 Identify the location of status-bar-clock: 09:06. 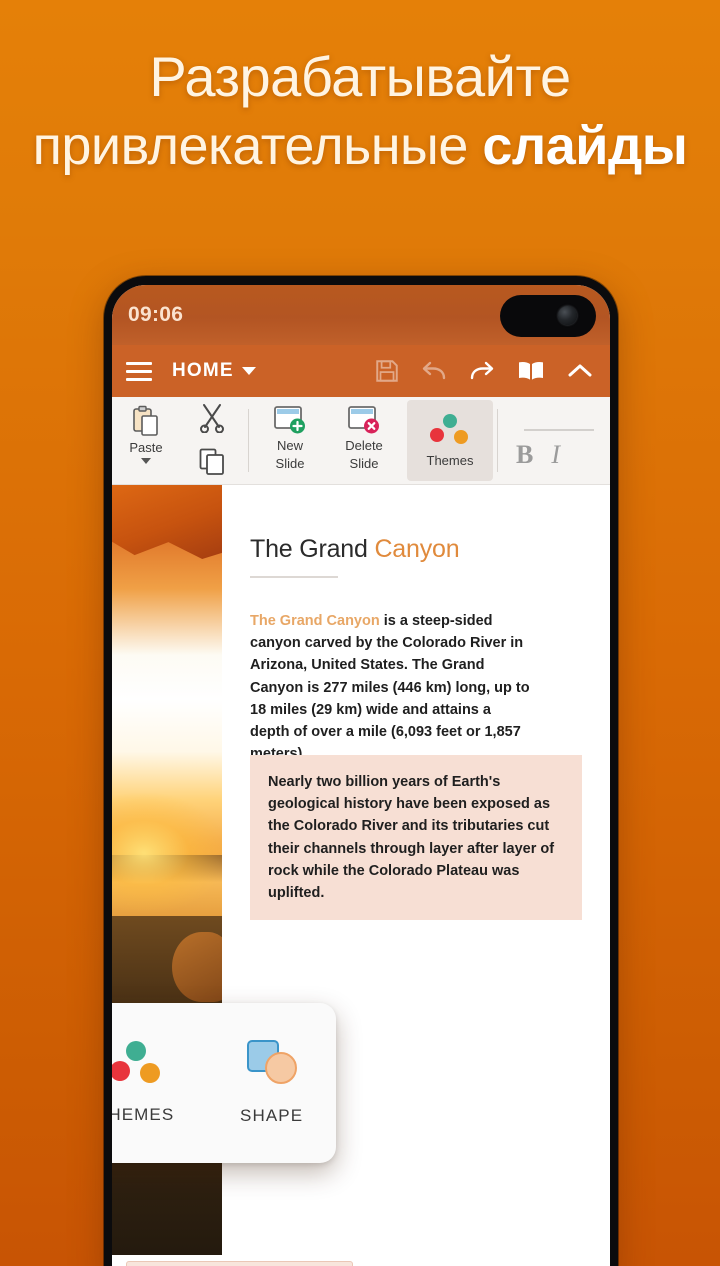
(156, 314).